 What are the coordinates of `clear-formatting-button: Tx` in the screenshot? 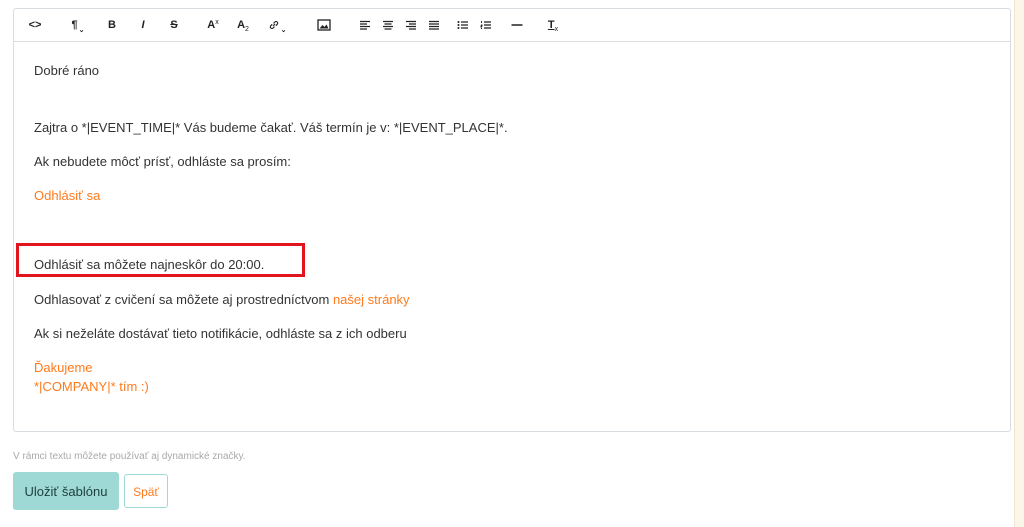 It's located at (553, 25).